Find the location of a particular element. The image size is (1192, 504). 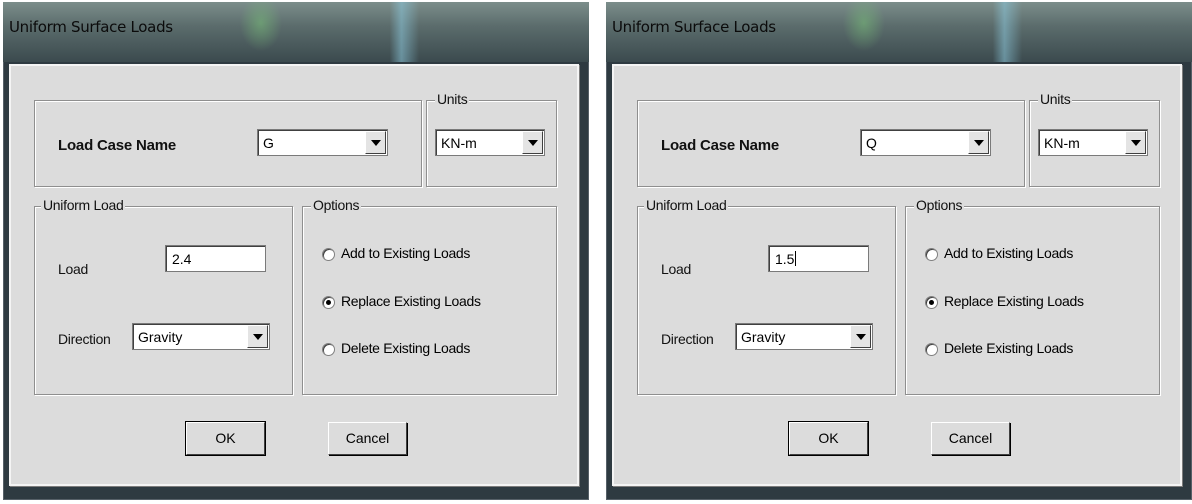

uniform-load-group: Uniform Load Load 1.5 Direction Gravity is located at coordinates (766, 296).